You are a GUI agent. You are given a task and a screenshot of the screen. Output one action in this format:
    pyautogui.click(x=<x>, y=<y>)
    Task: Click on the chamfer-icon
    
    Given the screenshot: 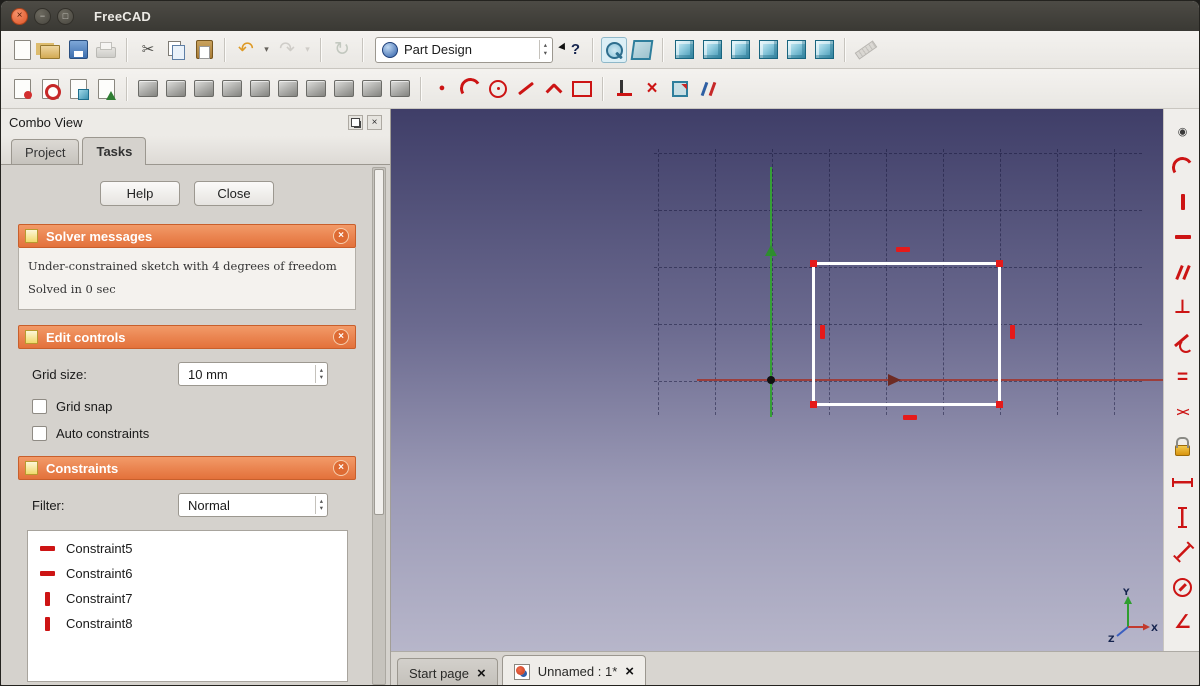 What is the action you would take?
    pyautogui.click(x=288, y=89)
    